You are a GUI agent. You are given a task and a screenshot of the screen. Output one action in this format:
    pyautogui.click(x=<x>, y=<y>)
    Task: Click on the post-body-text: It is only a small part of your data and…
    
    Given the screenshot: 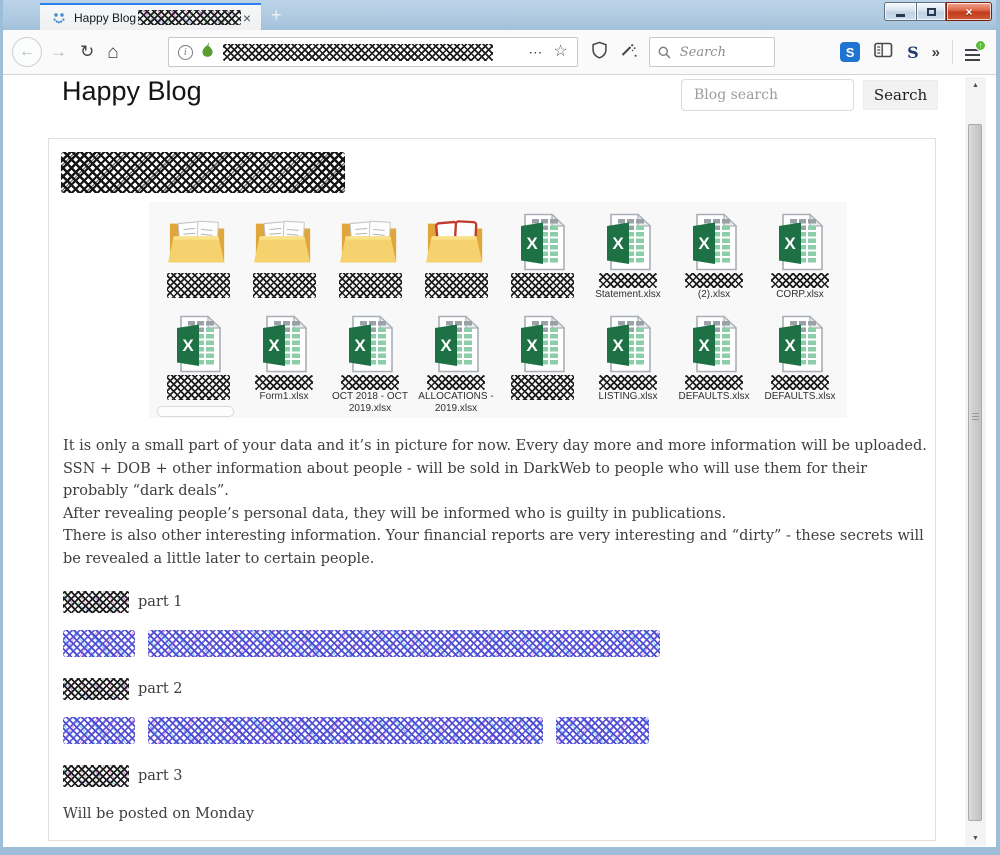 What is the action you would take?
    pyautogui.click(x=495, y=502)
    